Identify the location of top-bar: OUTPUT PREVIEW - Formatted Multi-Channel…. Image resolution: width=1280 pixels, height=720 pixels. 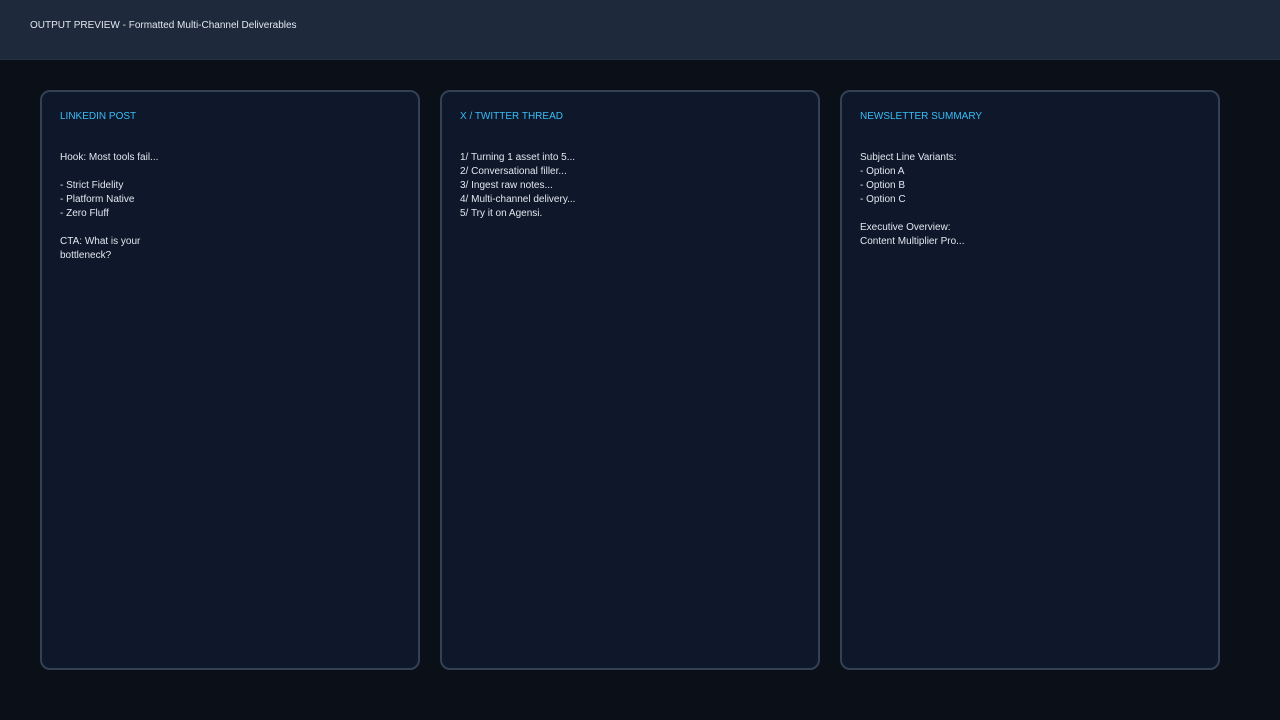
(640, 30).